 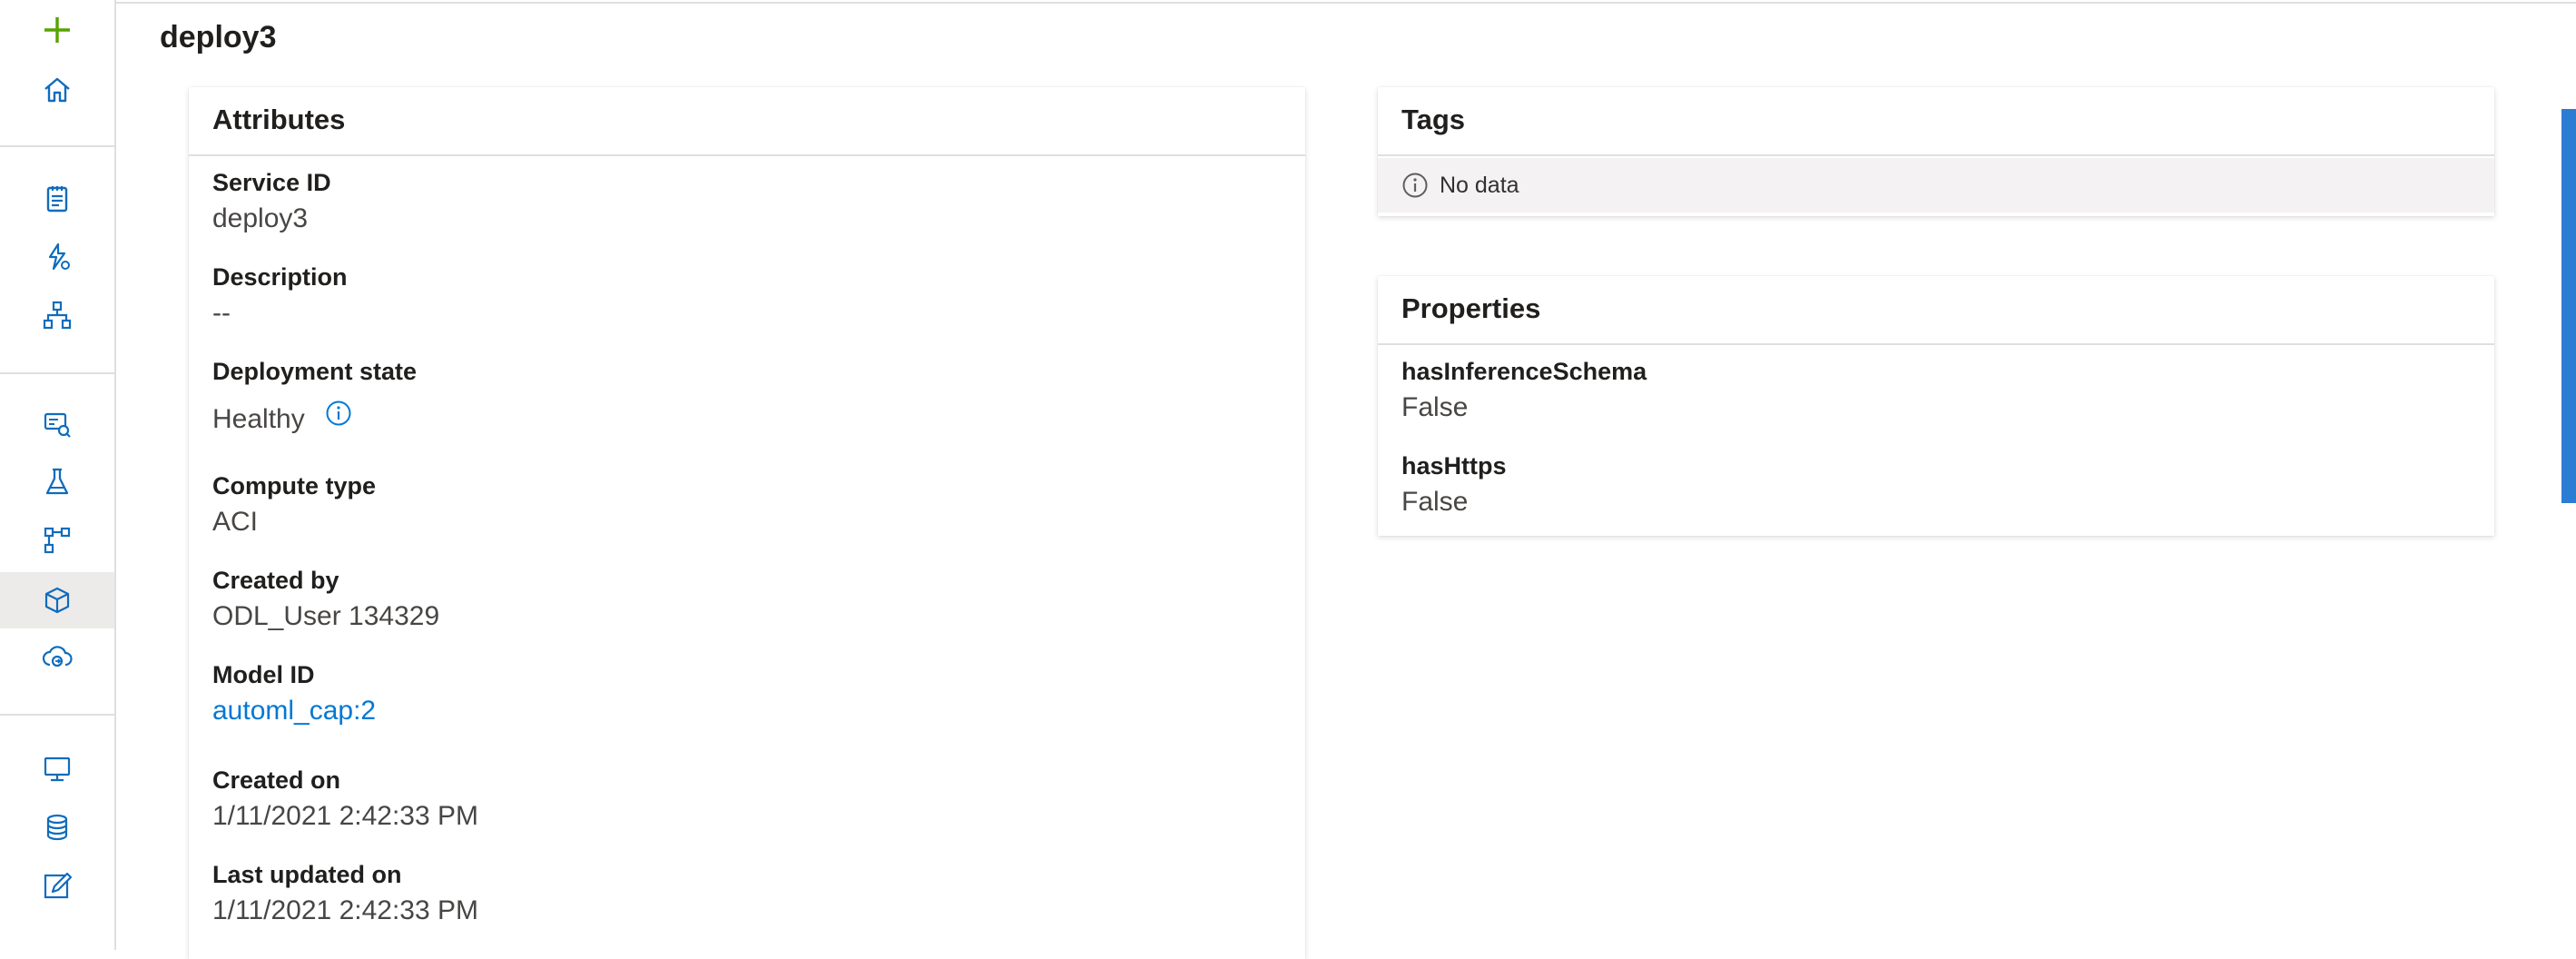 I want to click on page-title: deploy3, so click(x=218, y=37).